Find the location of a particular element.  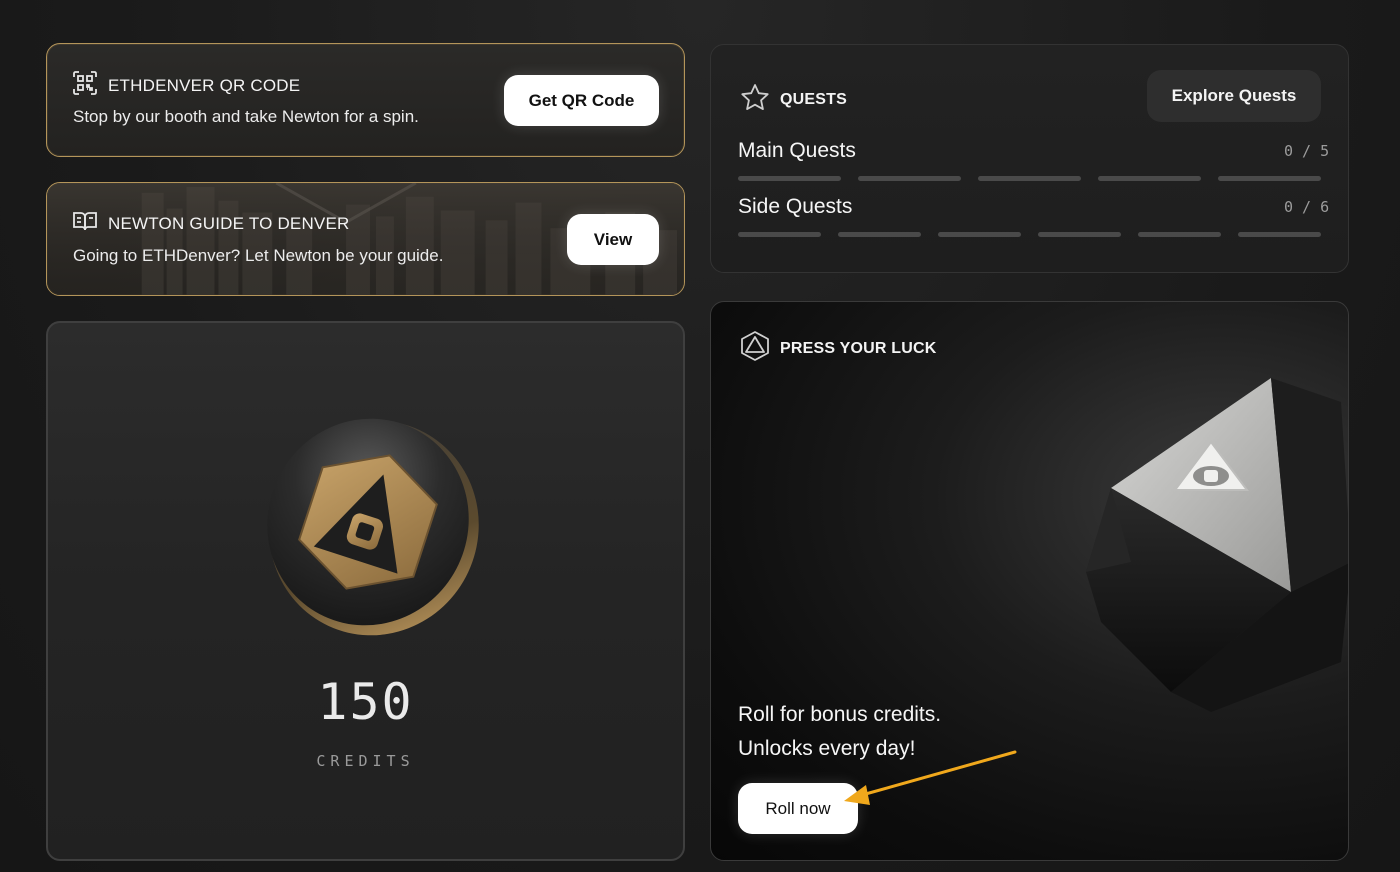

luck-title: PRESS YOUR LUCK is located at coordinates (858, 348).